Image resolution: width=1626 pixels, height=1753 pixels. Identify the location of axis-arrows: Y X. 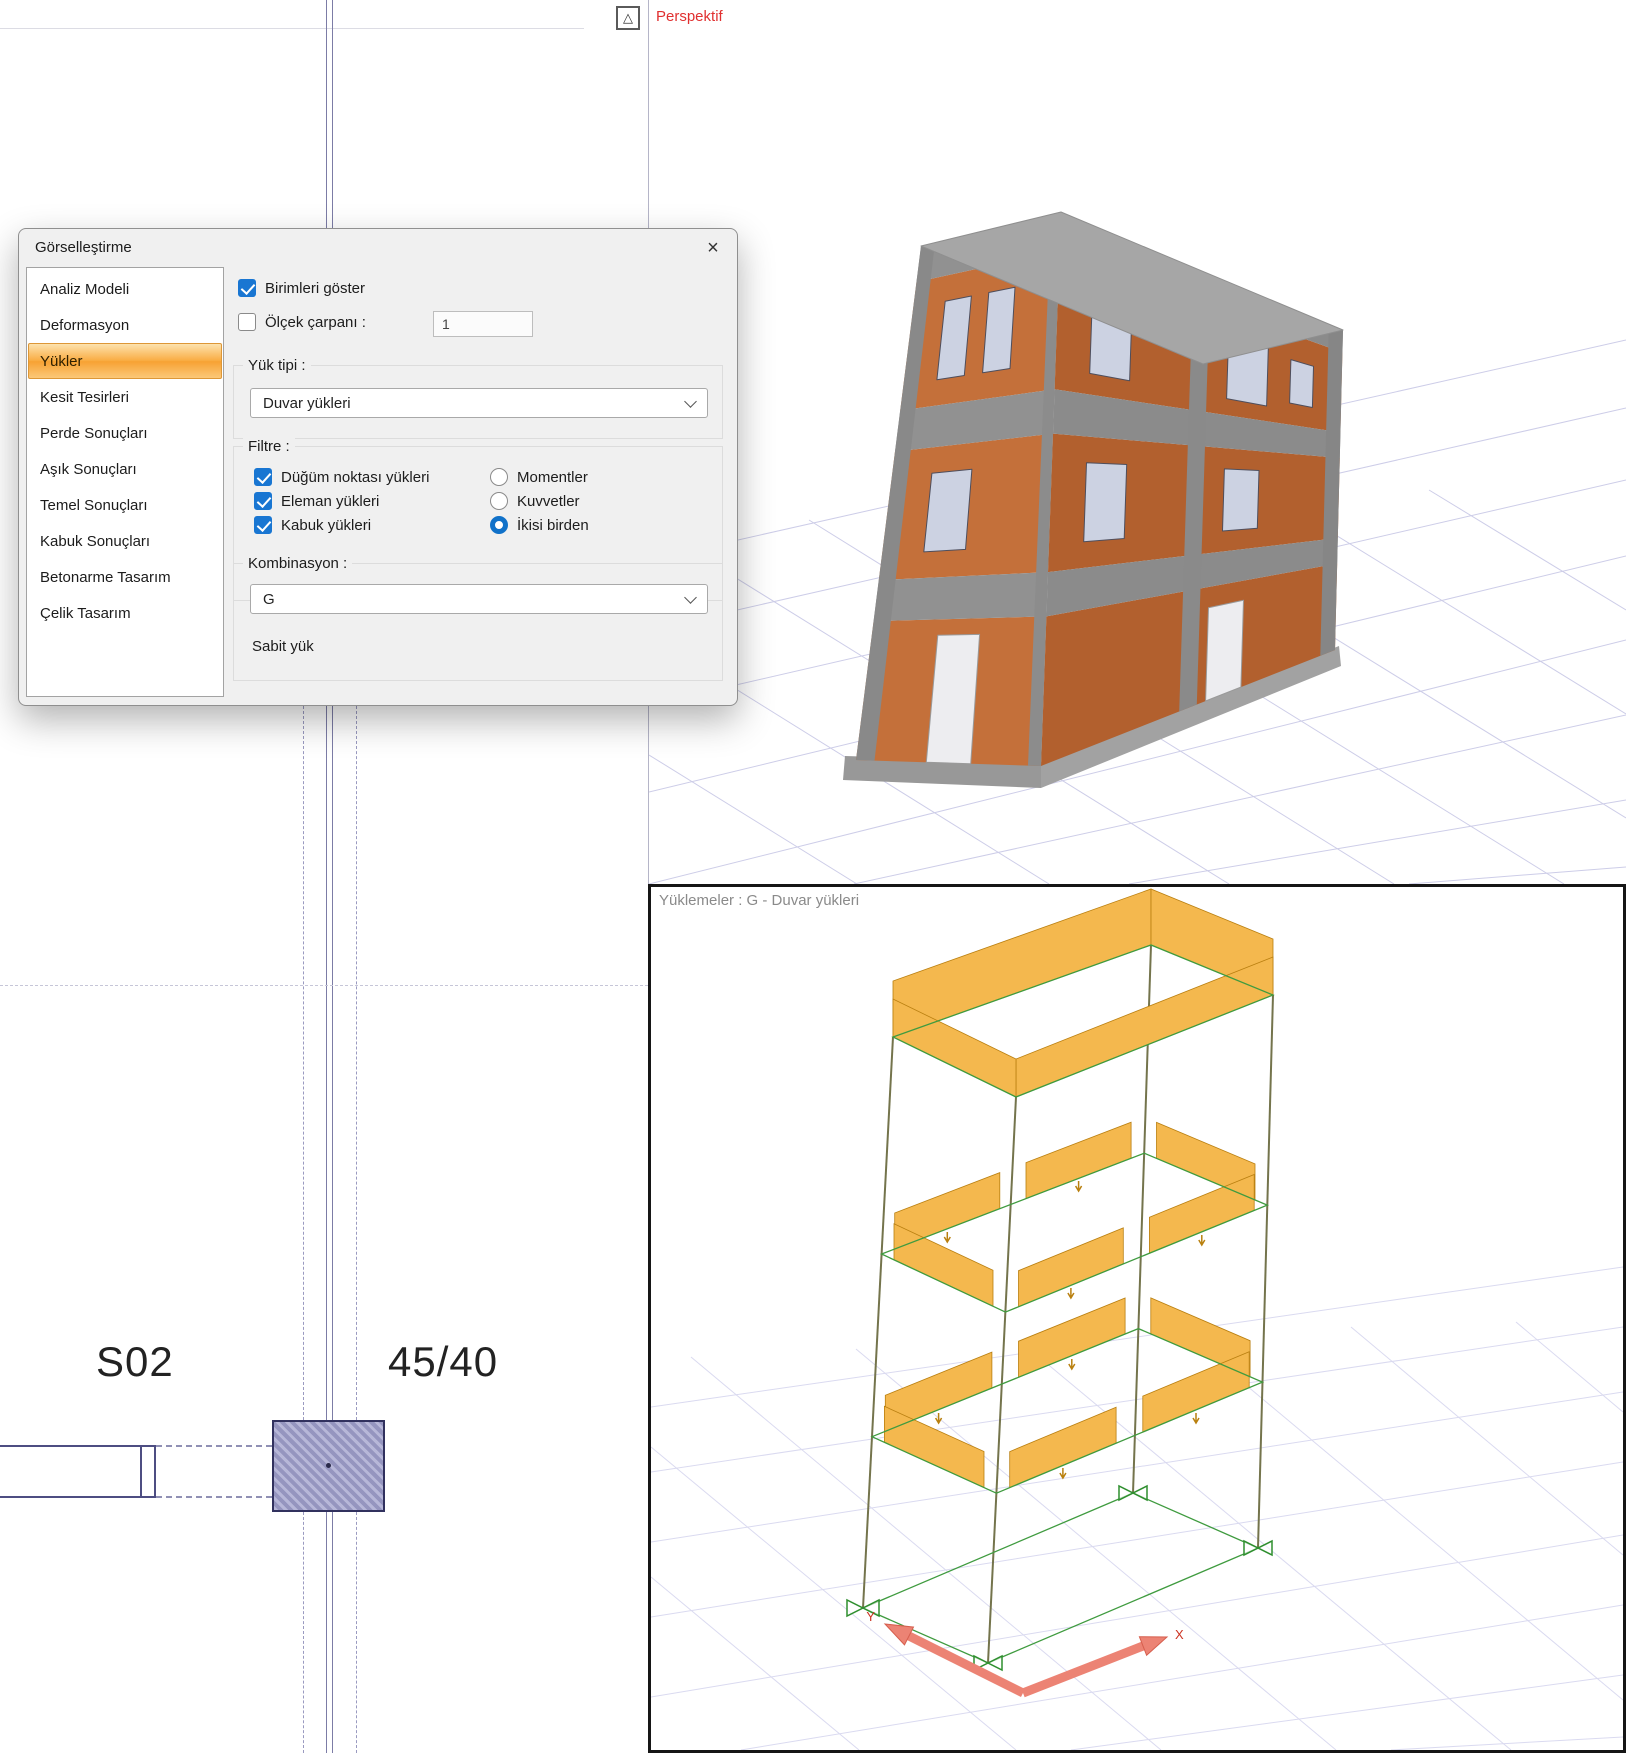
(1025, 1653).